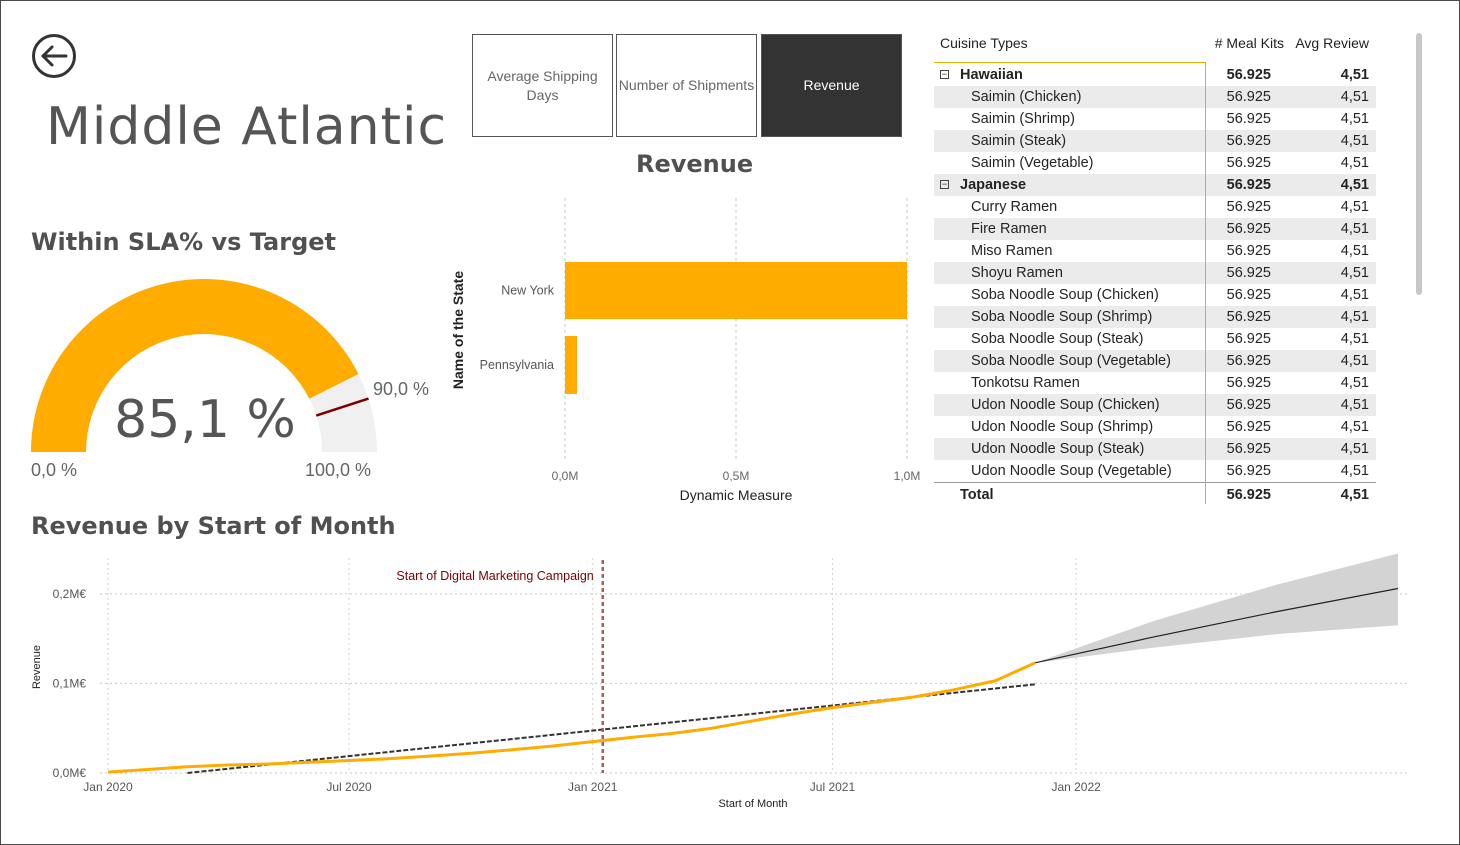  What do you see at coordinates (54, 470) in the screenshot?
I see `gauge-min-label: 0,0 %` at bounding box center [54, 470].